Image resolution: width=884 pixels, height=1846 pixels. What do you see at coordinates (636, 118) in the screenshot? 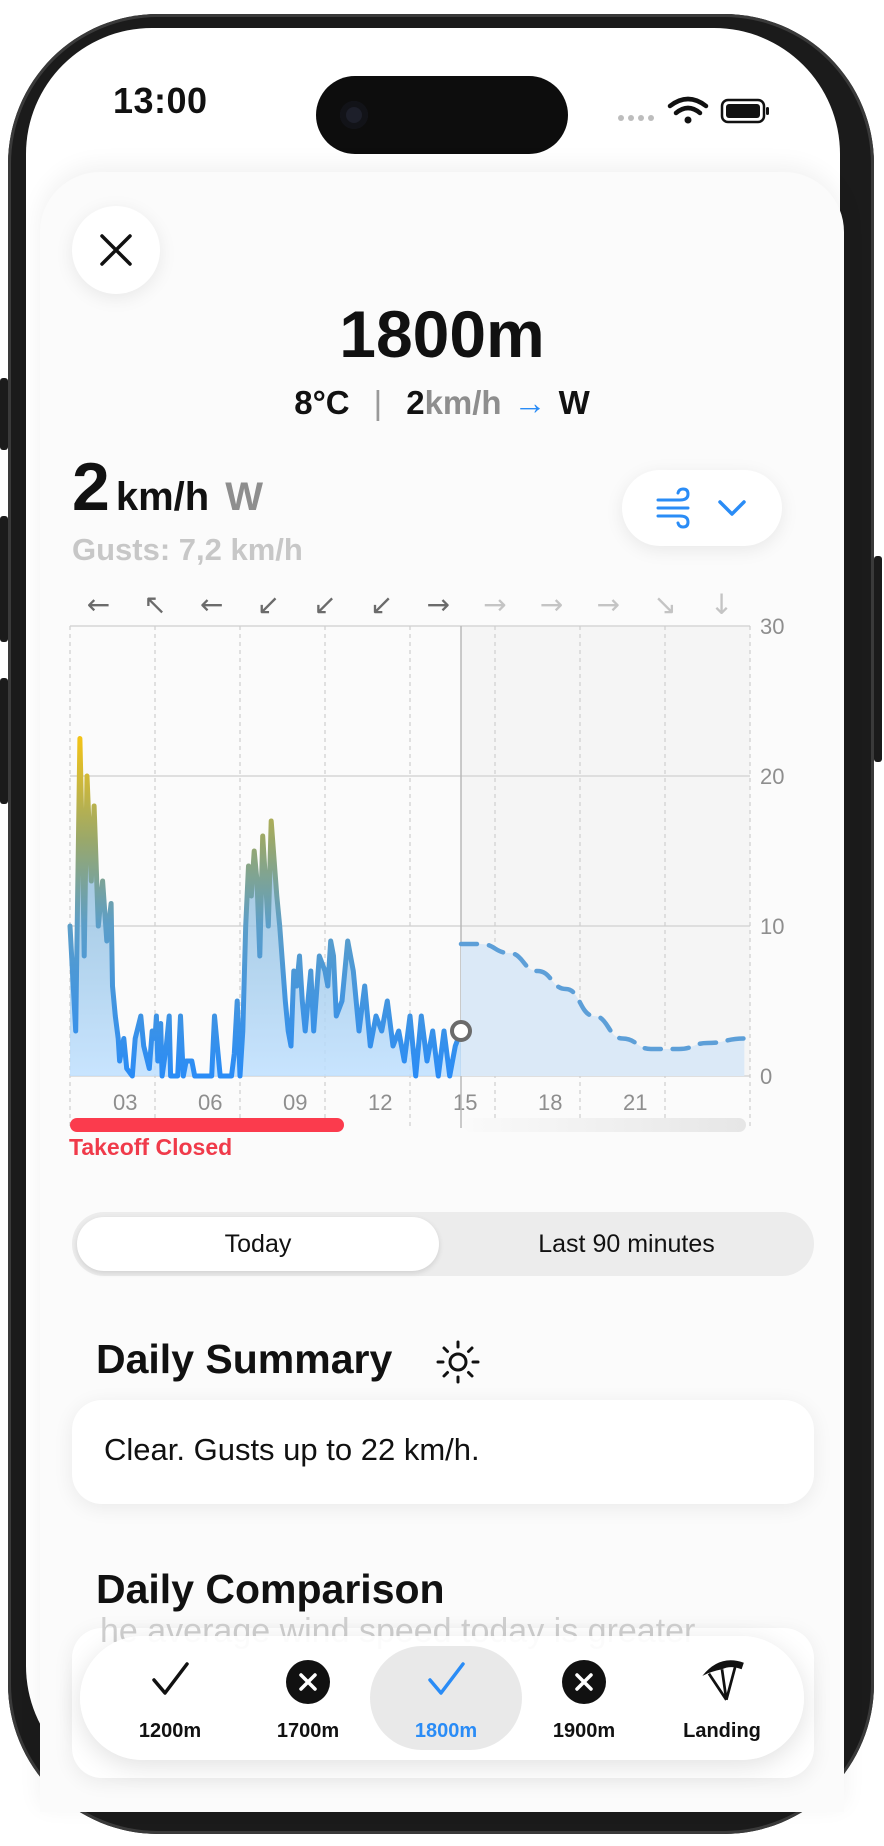
I see `signal-icon` at bounding box center [636, 118].